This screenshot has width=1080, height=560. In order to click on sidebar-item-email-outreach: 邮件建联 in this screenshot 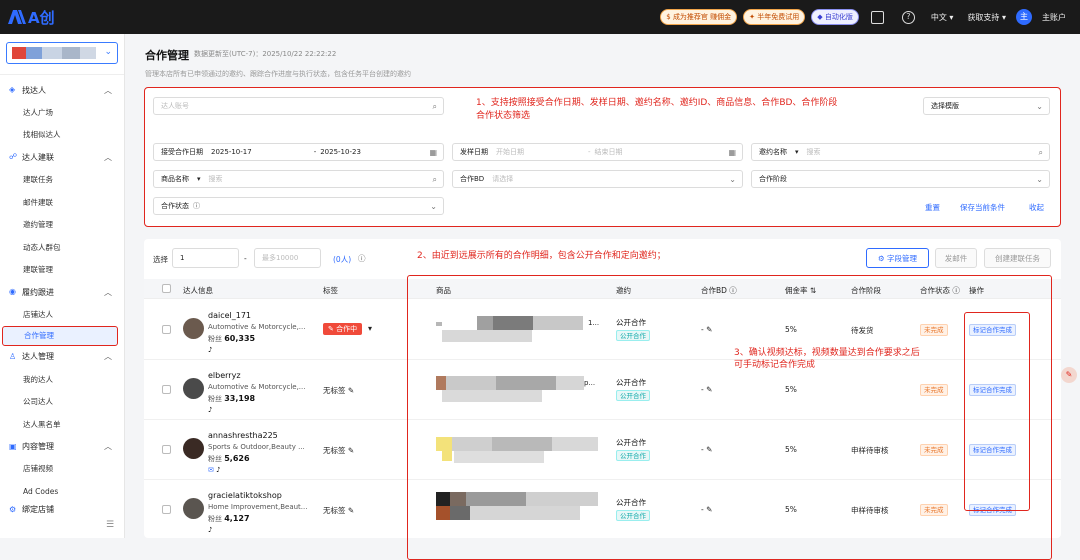, I will do `click(62, 202)`.